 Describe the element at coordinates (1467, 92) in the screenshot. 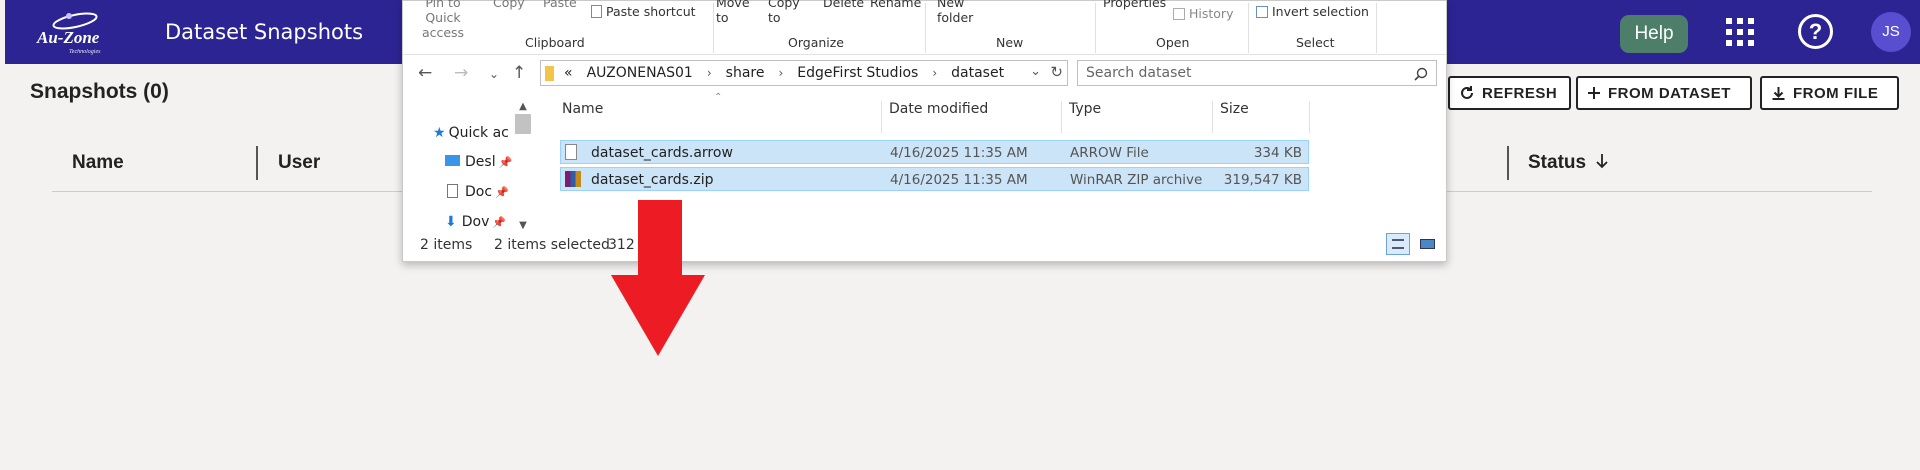

I see `refresh-icon` at that location.